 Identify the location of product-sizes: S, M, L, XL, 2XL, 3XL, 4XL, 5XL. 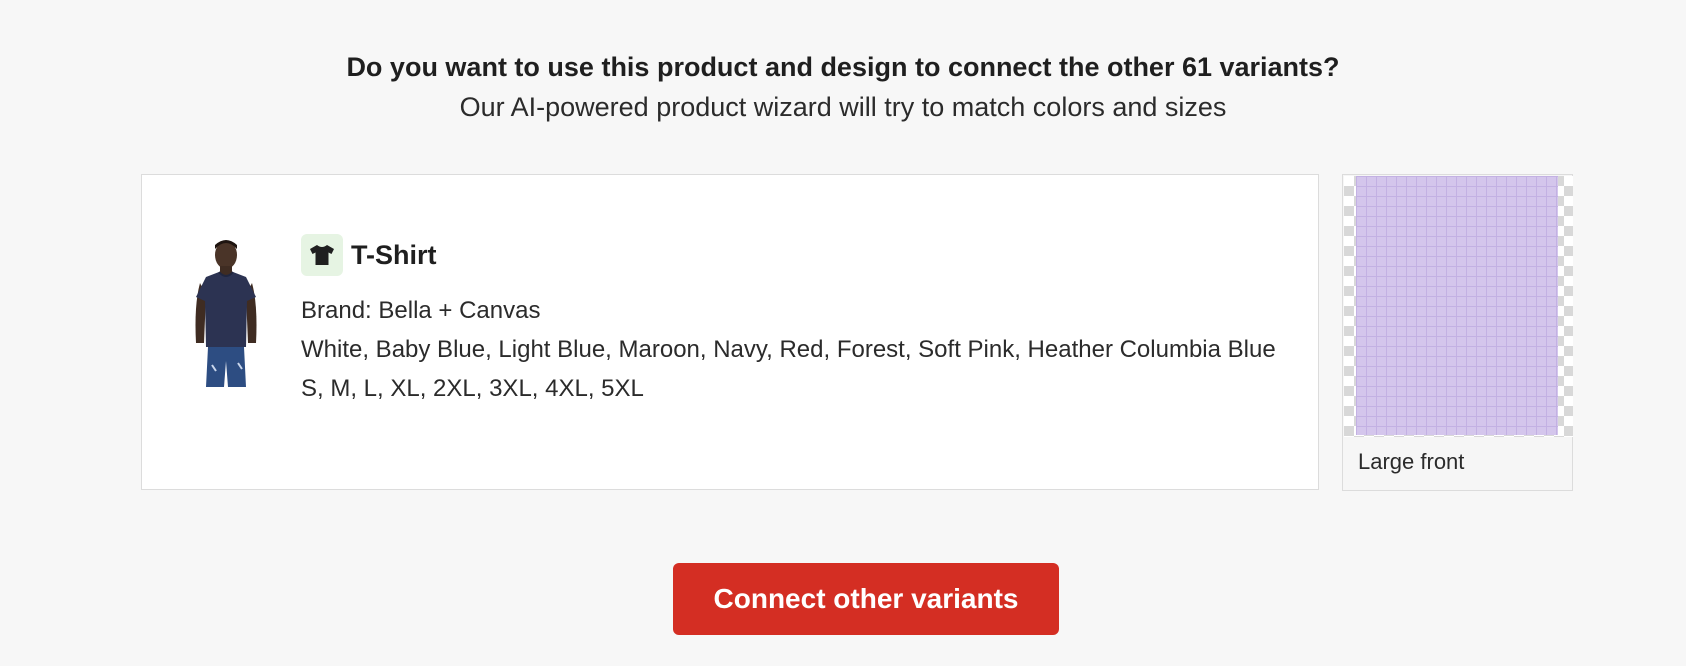
(472, 388).